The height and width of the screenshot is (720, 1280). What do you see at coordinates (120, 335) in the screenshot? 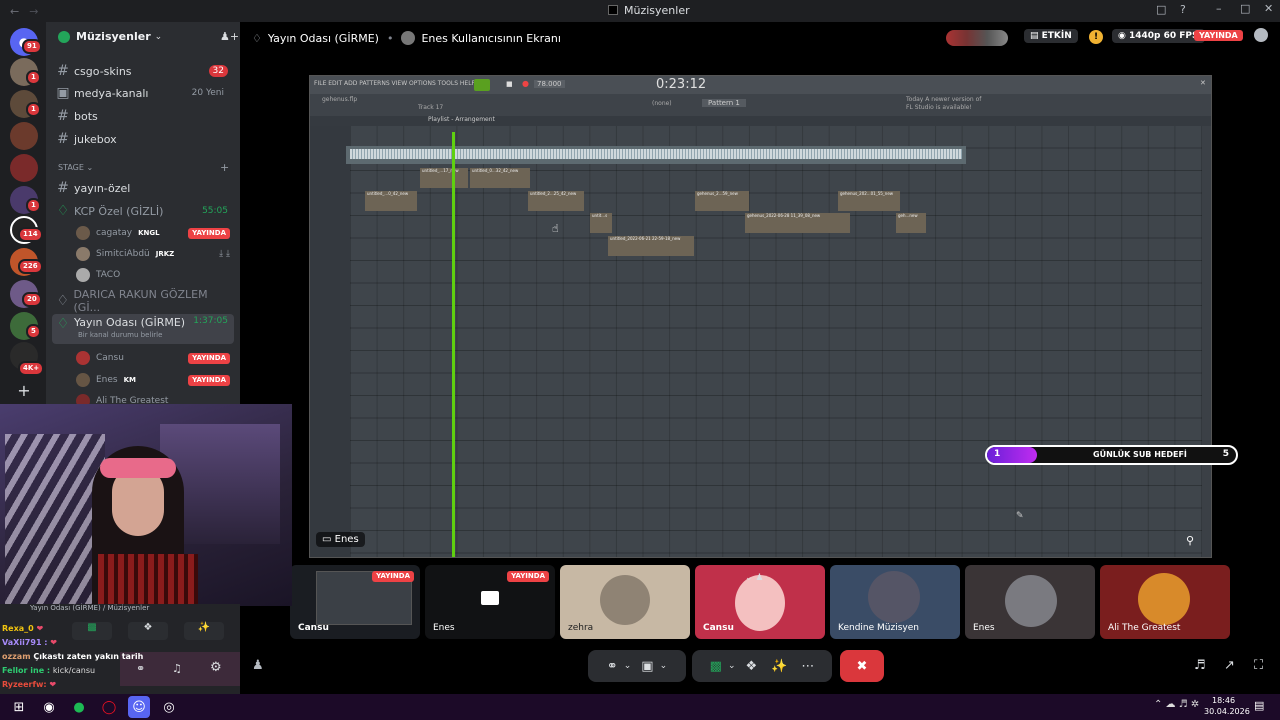
I see `channel-status: Bir kanal durumu belirle` at bounding box center [120, 335].